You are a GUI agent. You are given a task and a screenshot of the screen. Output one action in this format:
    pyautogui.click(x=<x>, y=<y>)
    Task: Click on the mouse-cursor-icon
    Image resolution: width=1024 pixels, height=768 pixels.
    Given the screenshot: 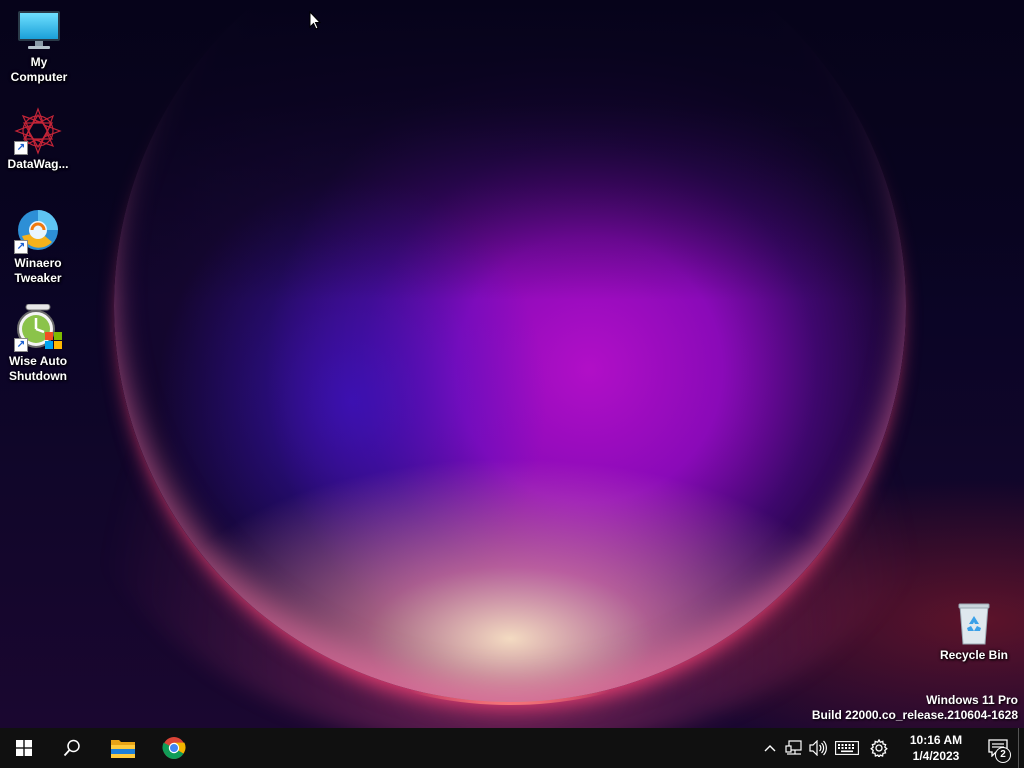 What is the action you would take?
    pyautogui.click(x=315, y=22)
    